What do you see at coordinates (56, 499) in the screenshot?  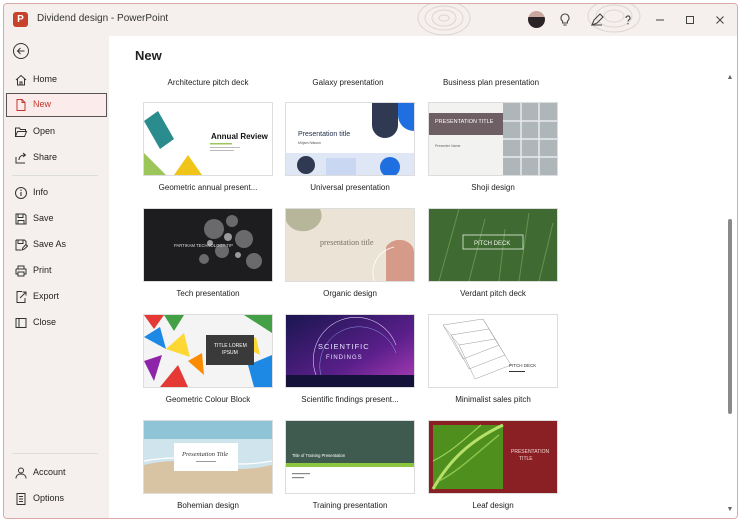 I see `sidebar-item-options: Options` at bounding box center [56, 499].